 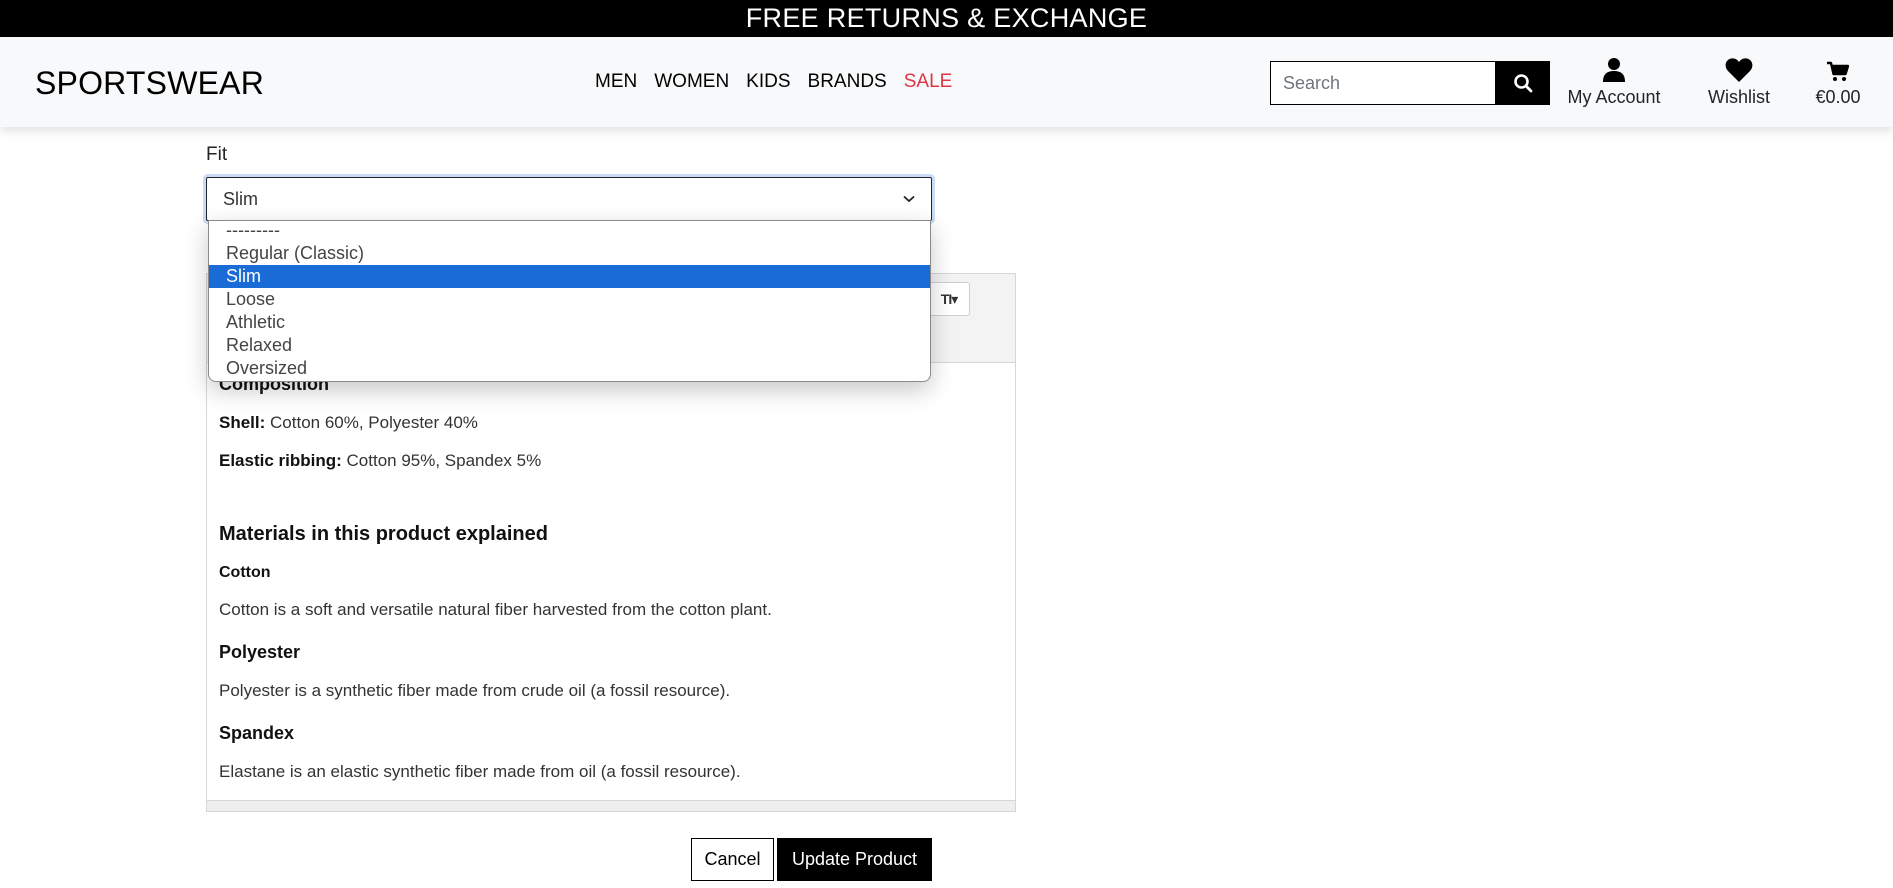 I want to click on wishlist-link: Wishlist, so click(x=1739, y=82).